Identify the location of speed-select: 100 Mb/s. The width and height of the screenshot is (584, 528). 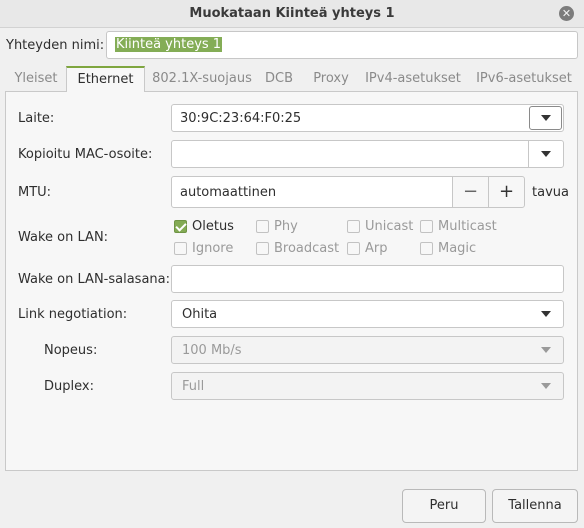
(367, 350).